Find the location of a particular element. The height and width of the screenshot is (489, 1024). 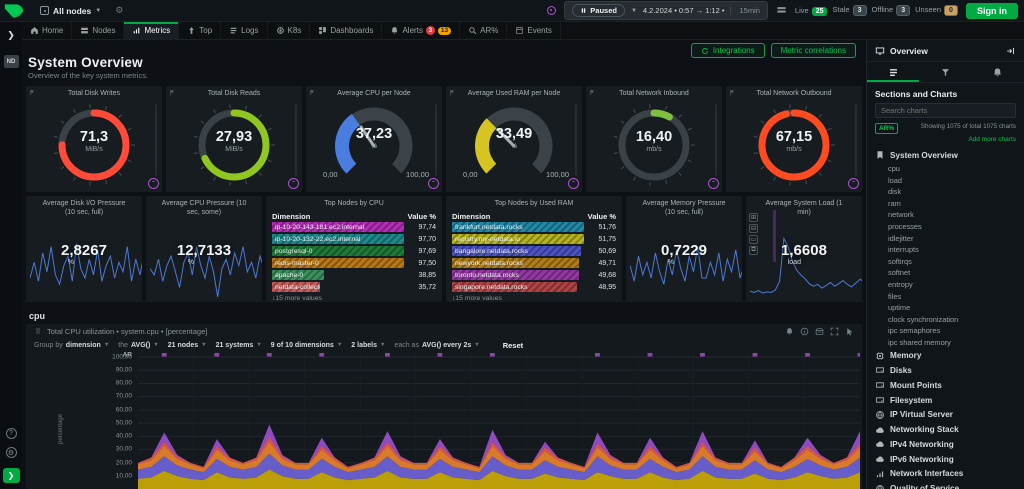

table-row: frankfurt.netdata.rocks 51,76 is located at coordinates (534, 227).